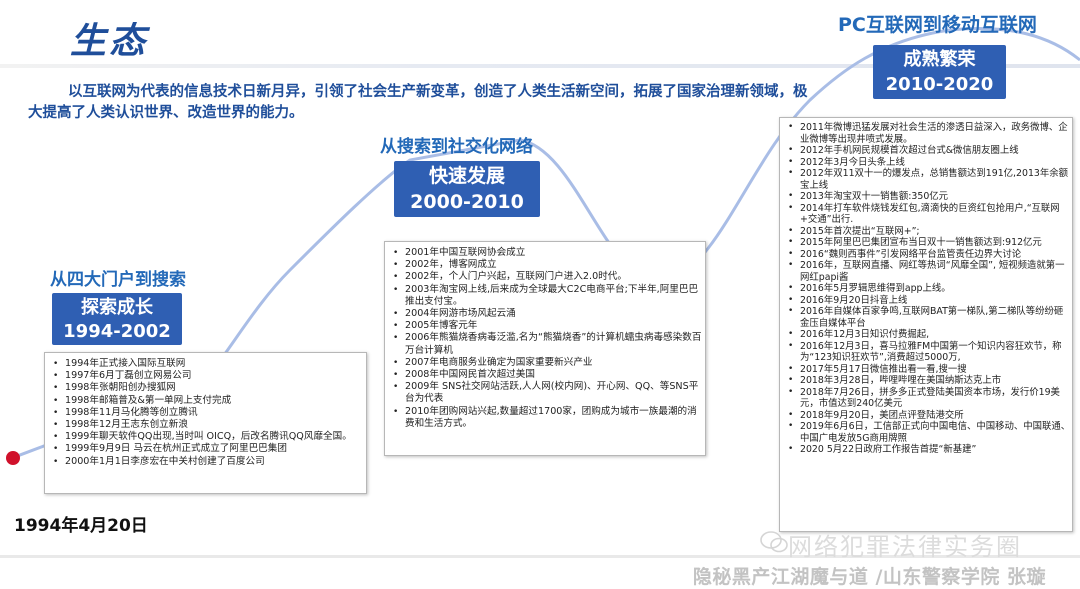 Image resolution: width=1080 pixels, height=589 pixels. What do you see at coordinates (205, 401) in the screenshot?
I see `event-item: 1998年邮箱普及&第一单网上支付完成` at bounding box center [205, 401].